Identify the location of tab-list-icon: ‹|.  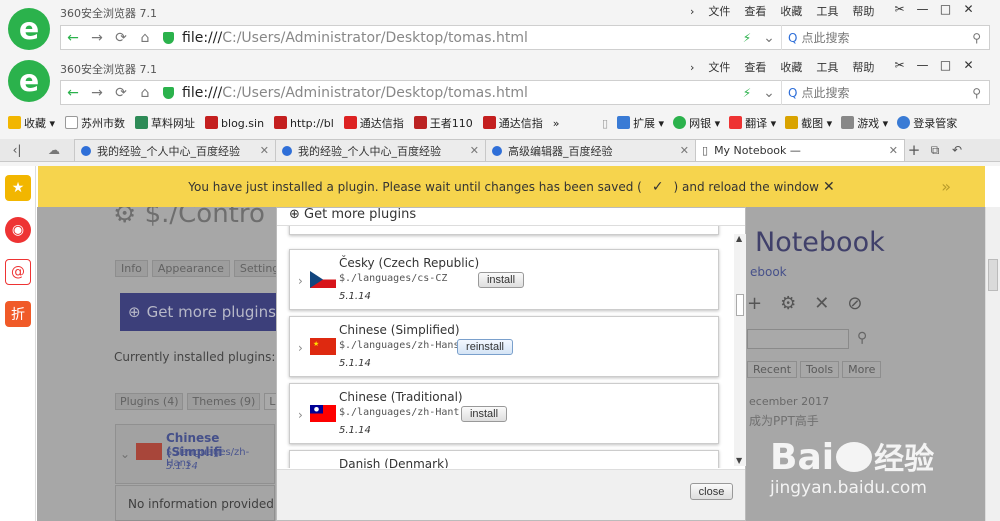
(17, 150).